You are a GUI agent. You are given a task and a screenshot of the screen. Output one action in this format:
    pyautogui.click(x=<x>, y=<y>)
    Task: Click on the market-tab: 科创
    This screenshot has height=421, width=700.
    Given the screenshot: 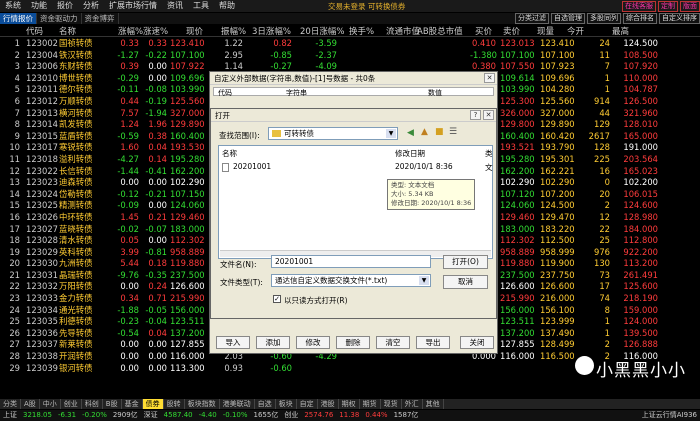 What is the action you would take?
    pyautogui.click(x=92, y=404)
    